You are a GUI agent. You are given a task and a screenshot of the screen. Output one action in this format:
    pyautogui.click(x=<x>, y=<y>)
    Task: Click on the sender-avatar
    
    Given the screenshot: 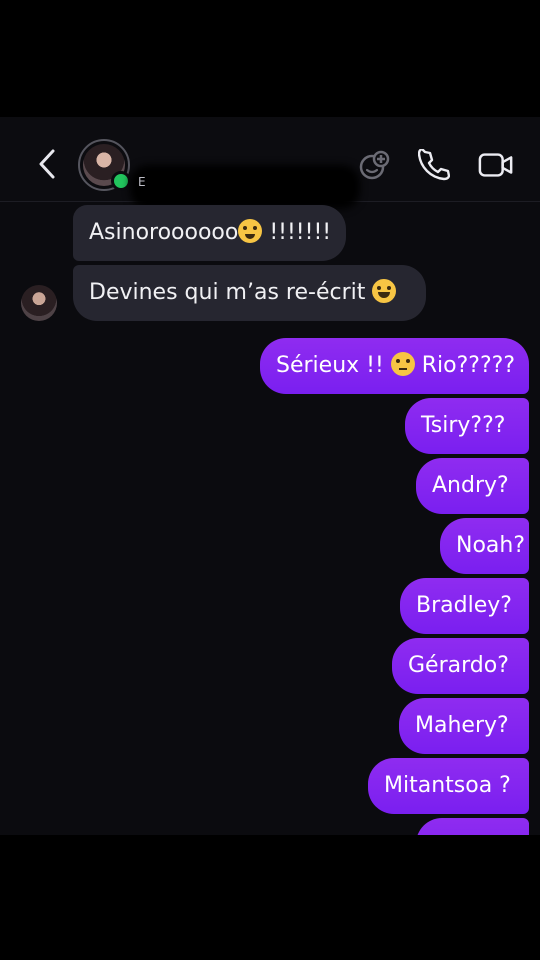 What is the action you would take?
    pyautogui.click(x=39, y=303)
    